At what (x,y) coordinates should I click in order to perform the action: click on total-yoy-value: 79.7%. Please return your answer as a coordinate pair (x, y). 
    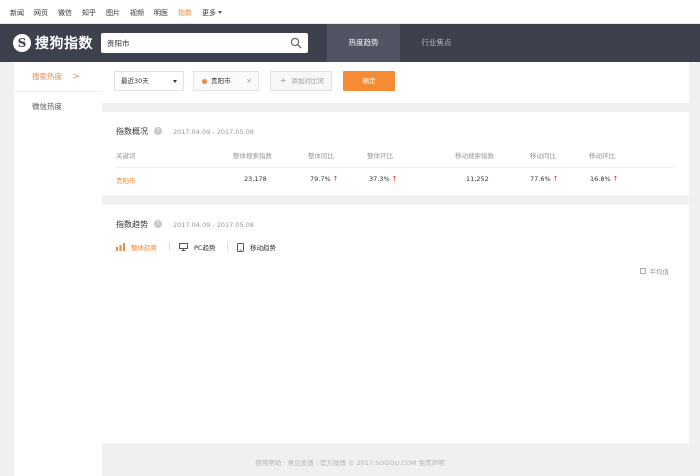
    Looking at the image, I should click on (320, 179).